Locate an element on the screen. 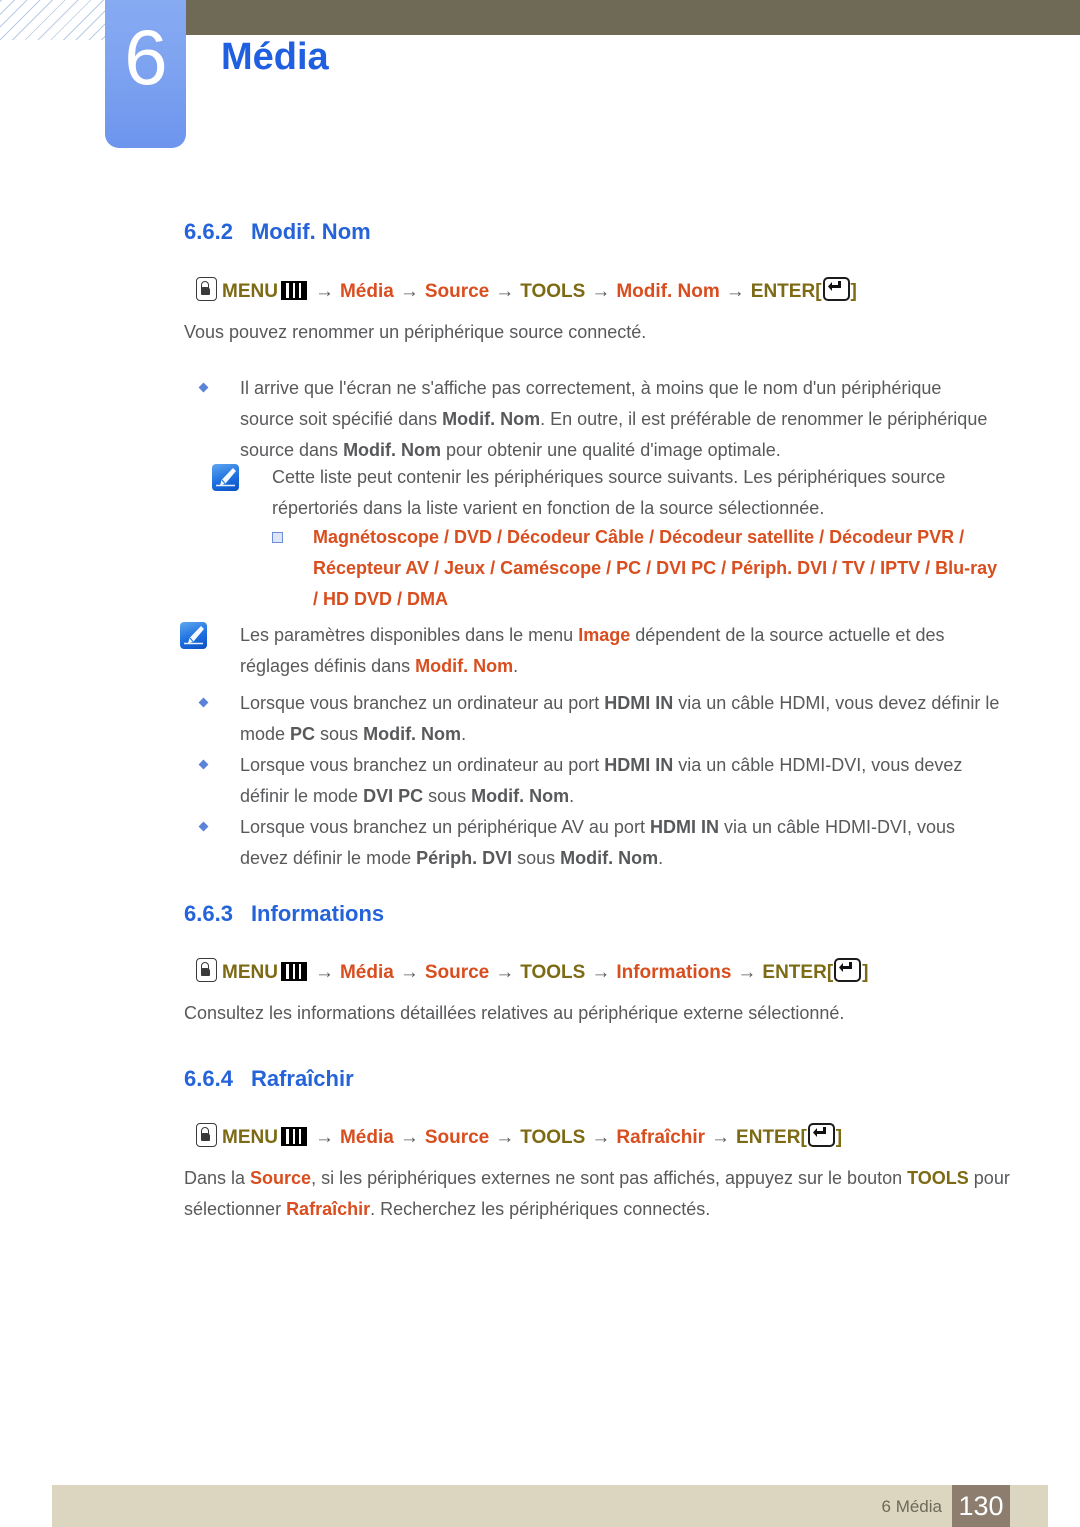 Image resolution: width=1080 pixels, height=1527 pixels. bracket-close-664: ] is located at coordinates (839, 1137).